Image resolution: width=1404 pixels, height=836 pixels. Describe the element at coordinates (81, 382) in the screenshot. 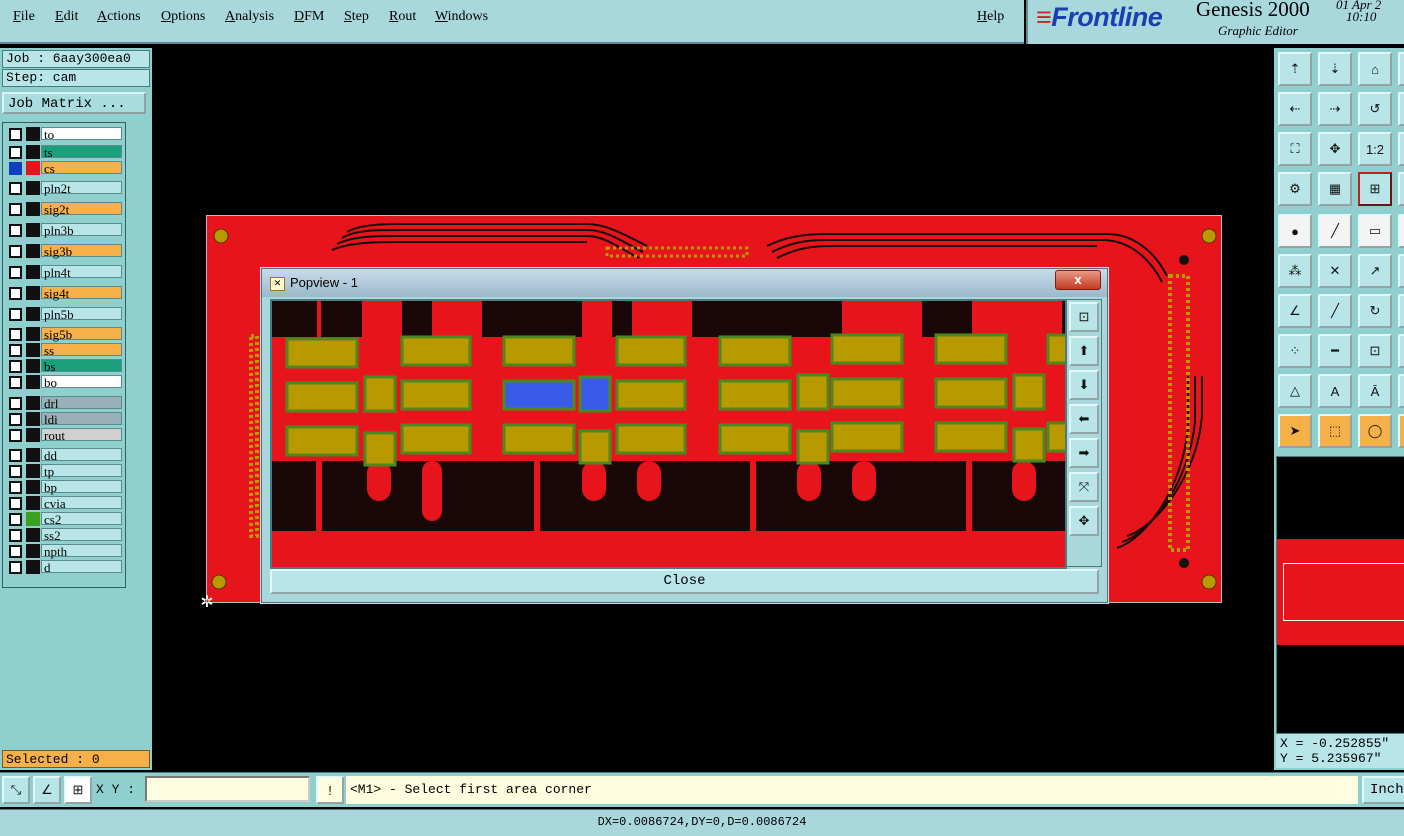

I see `layer-name: bo` at that location.